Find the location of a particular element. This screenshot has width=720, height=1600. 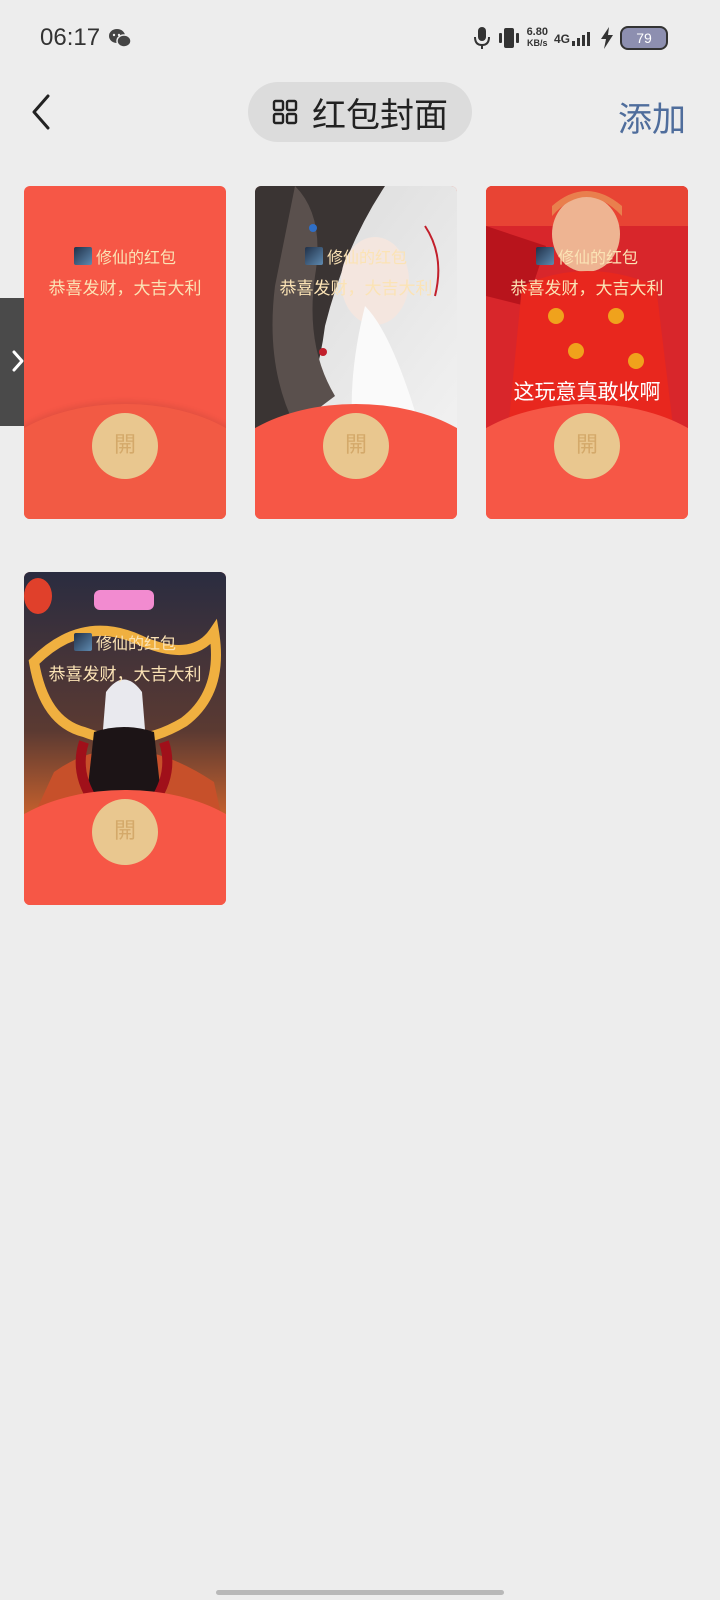

wechat-icon is located at coordinates (120, 38).